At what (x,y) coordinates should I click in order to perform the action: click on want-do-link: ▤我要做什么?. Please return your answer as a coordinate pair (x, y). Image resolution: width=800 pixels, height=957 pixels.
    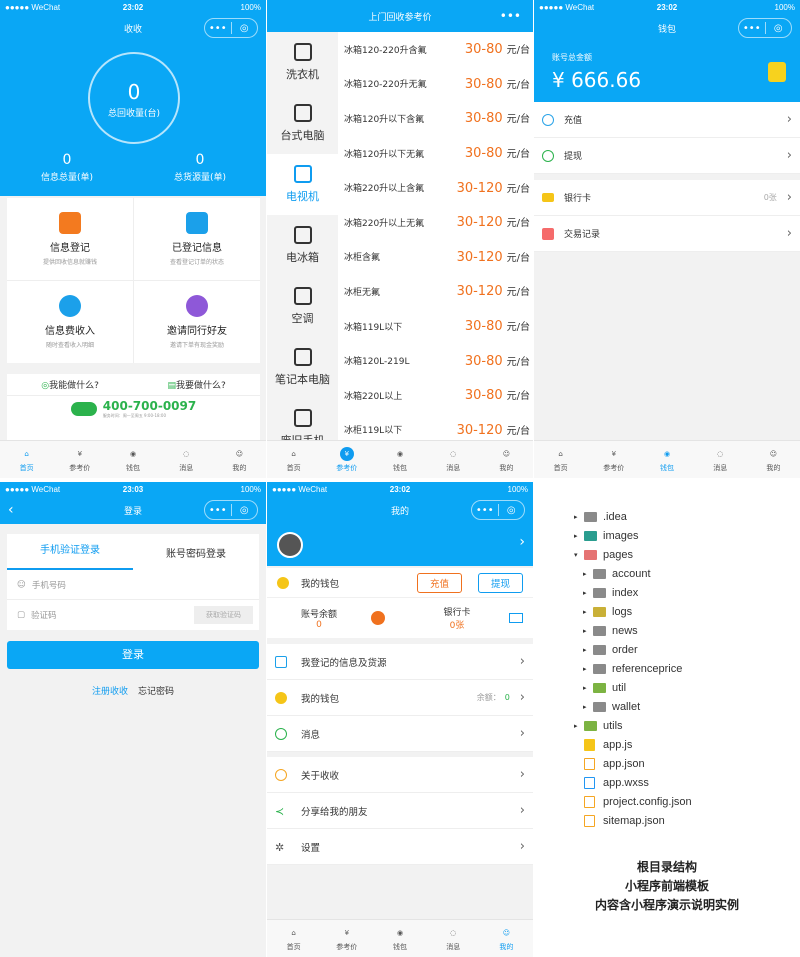
    Looking at the image, I should click on (196, 384).